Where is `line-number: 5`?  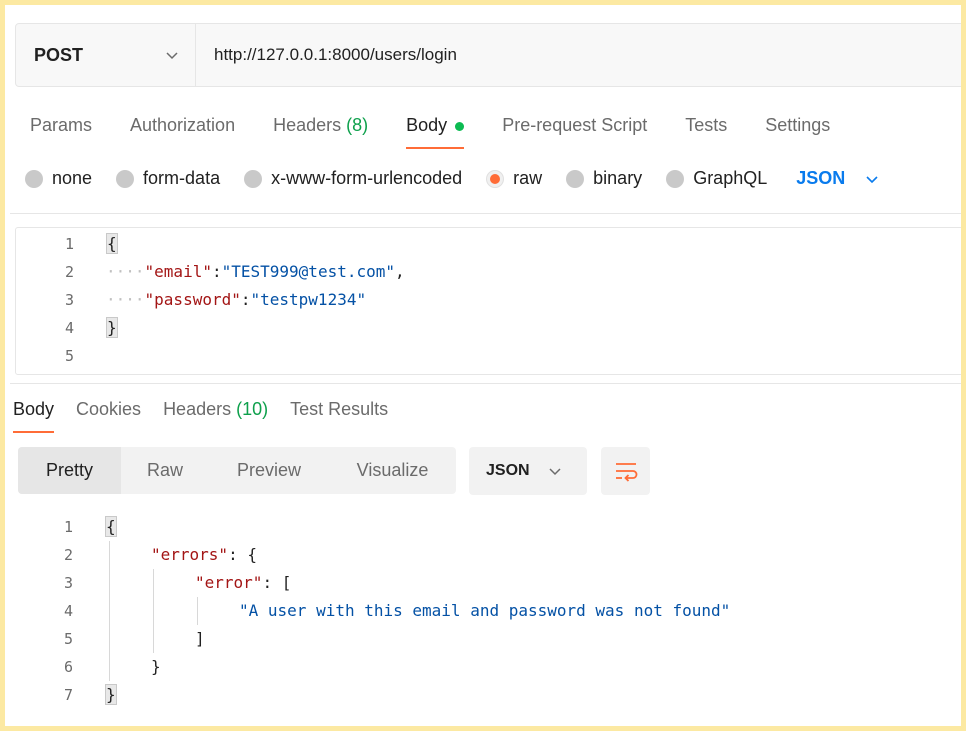
line-number: 5 is located at coordinates (68, 639).